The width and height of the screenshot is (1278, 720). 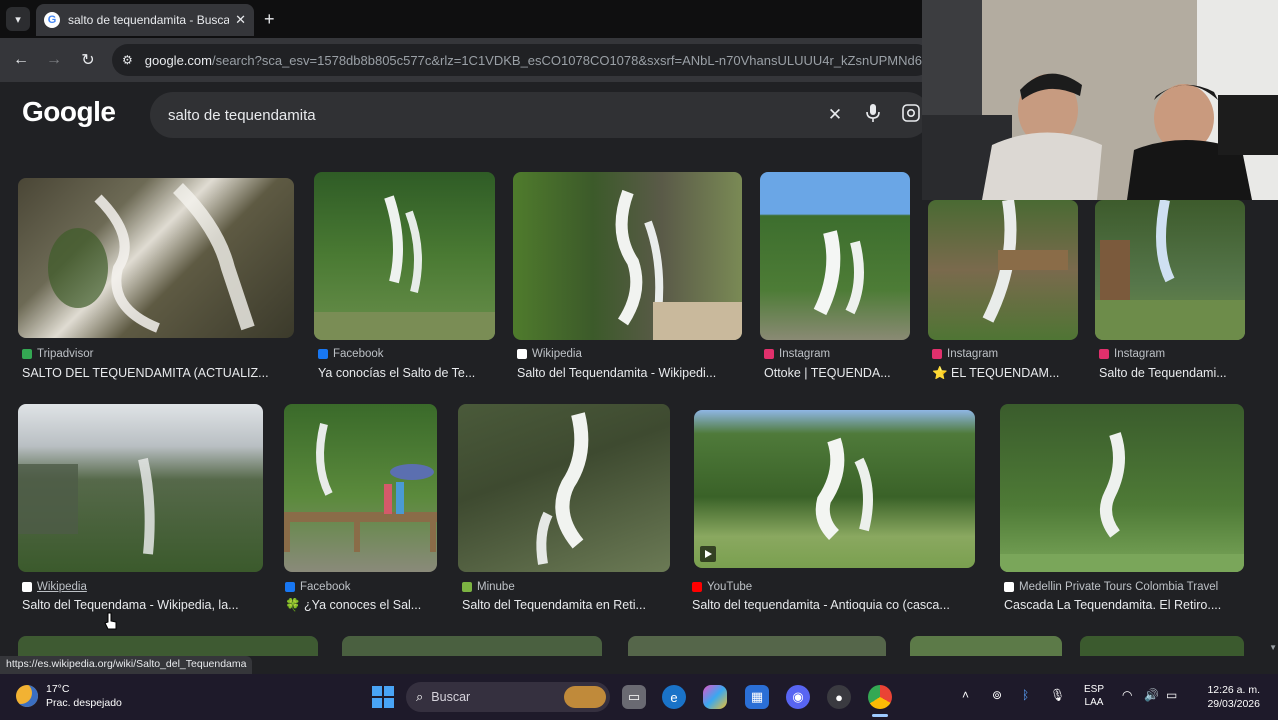 I want to click on tripadvisor-icon, so click(x=27, y=354).